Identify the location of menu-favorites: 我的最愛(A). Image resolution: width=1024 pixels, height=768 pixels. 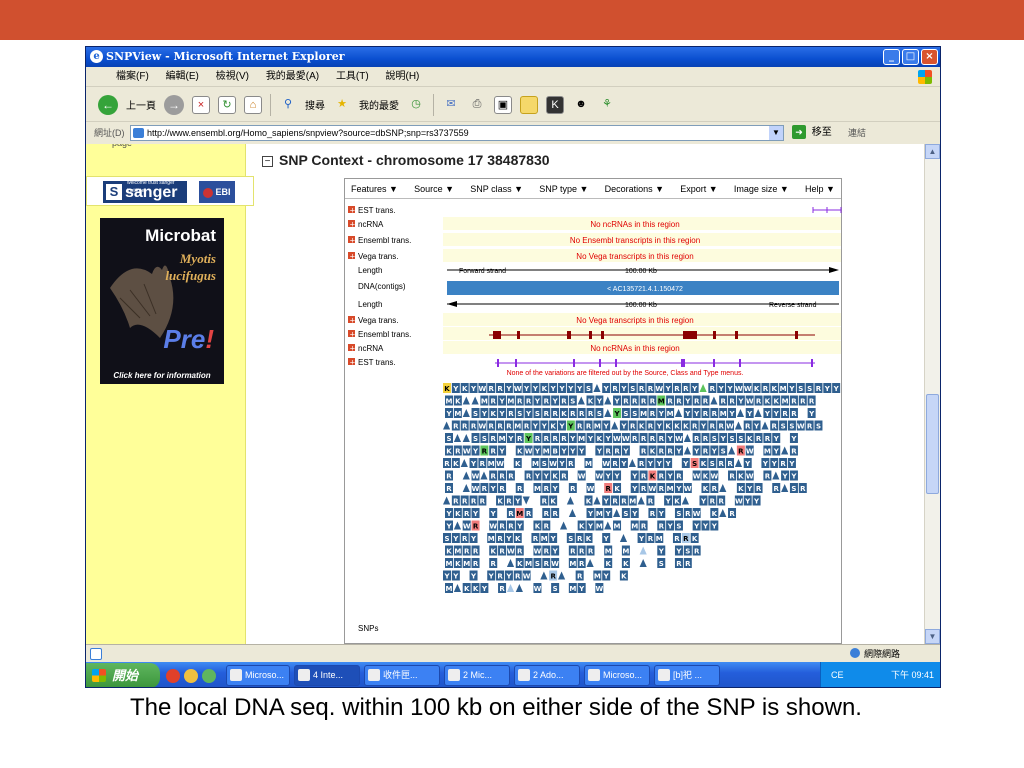
(292, 76).